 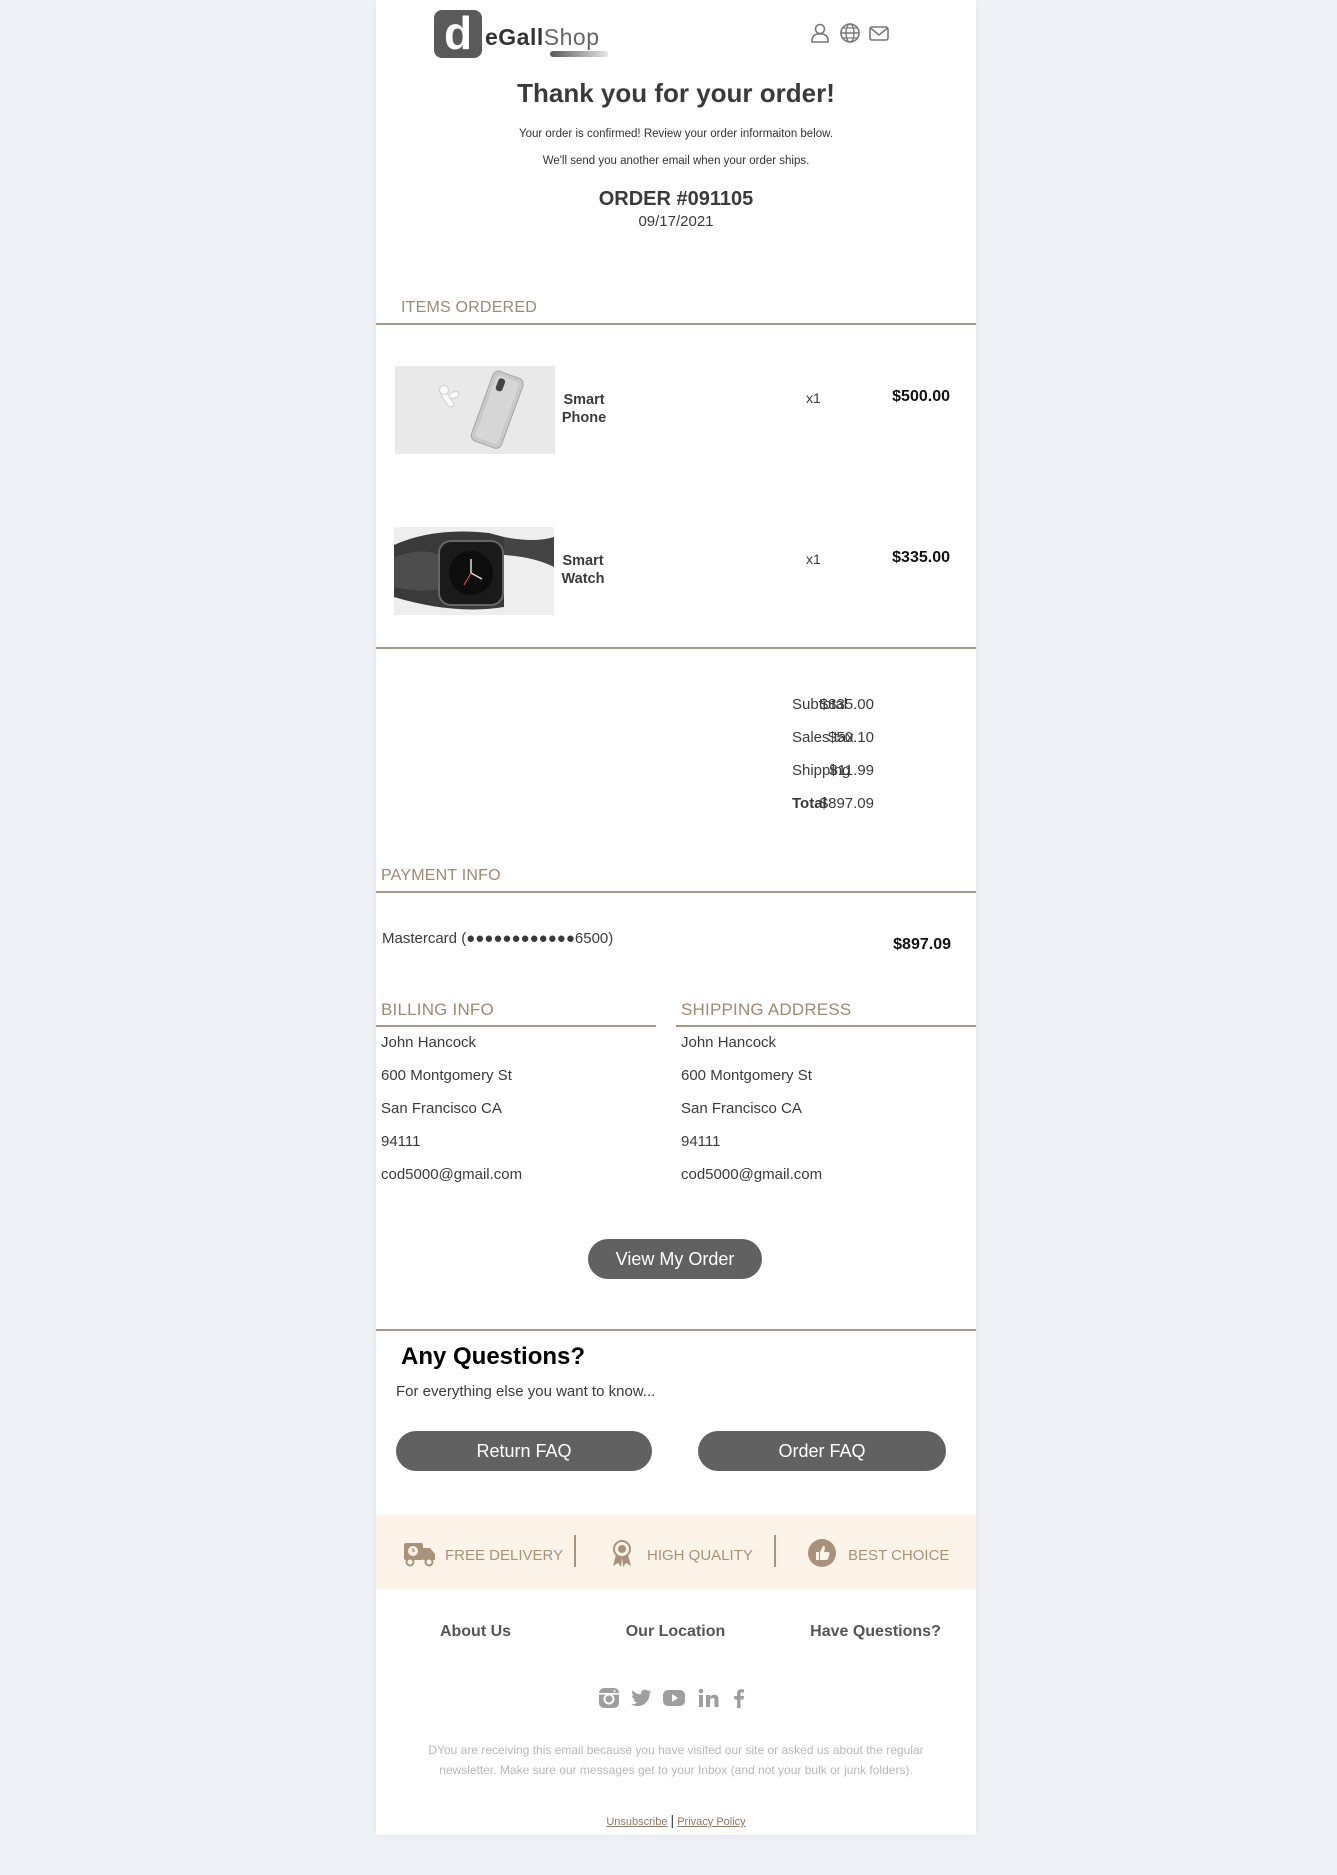 What do you see at coordinates (609, 1698) in the screenshot?
I see `instagram-icon` at bounding box center [609, 1698].